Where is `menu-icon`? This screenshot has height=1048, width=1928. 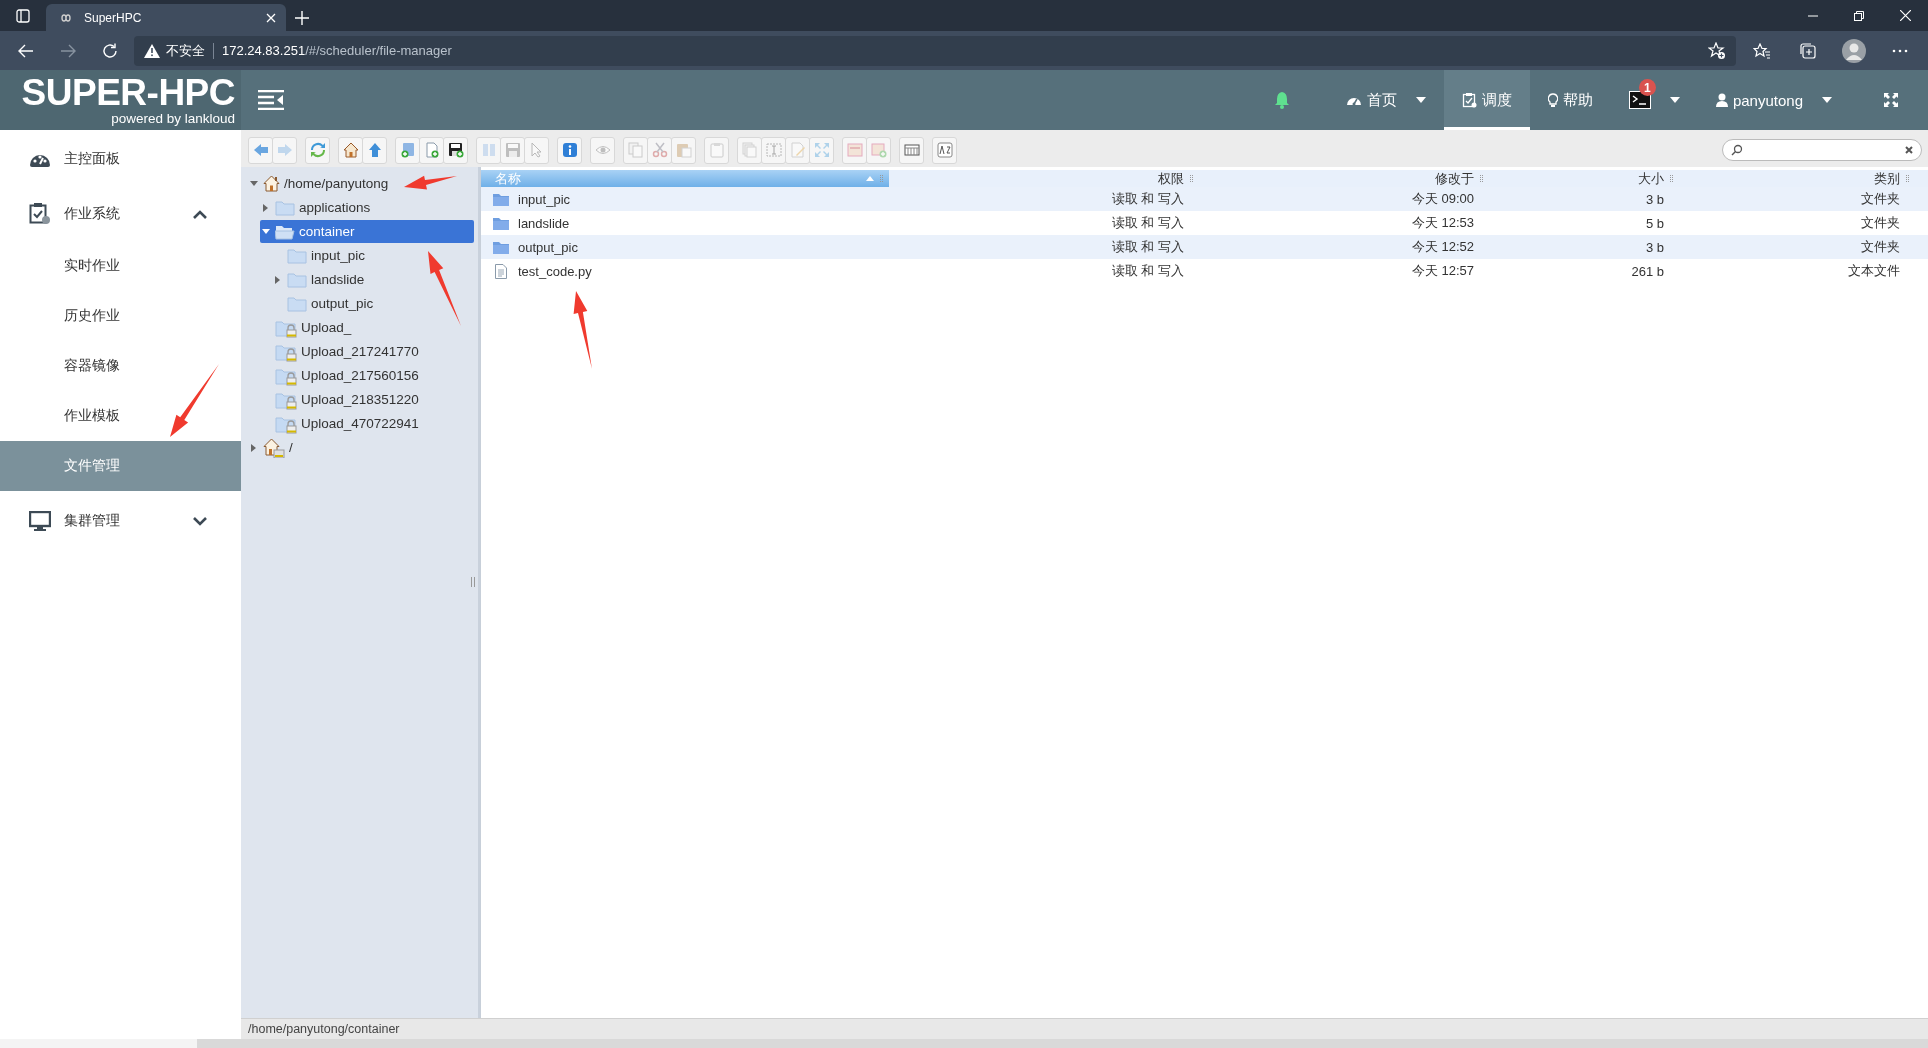 menu-icon is located at coordinates (271, 100).